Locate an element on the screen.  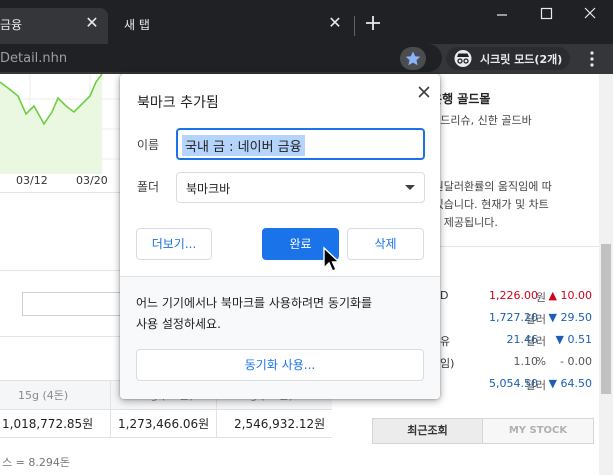
star-icon is located at coordinates (413, 58).